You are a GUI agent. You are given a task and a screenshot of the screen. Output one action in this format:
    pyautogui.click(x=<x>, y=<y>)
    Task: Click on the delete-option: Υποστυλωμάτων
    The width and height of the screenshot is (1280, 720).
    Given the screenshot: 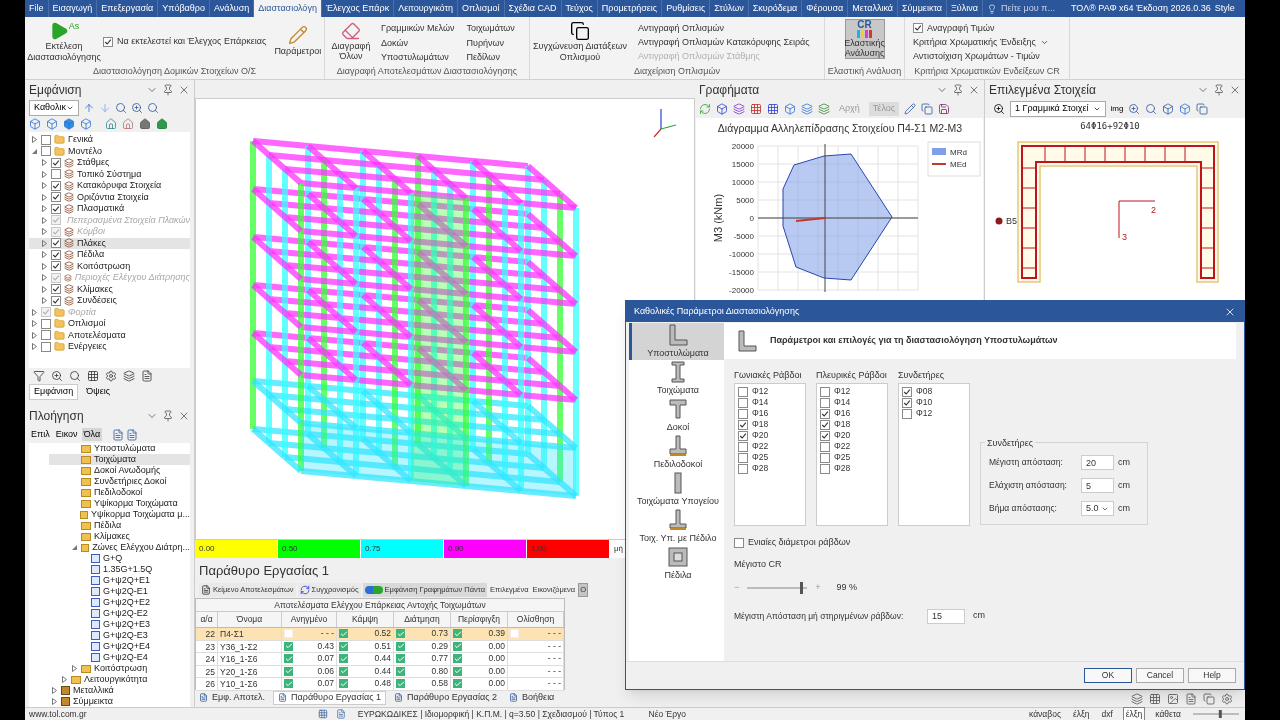 What is the action you would take?
    pyautogui.click(x=418, y=57)
    